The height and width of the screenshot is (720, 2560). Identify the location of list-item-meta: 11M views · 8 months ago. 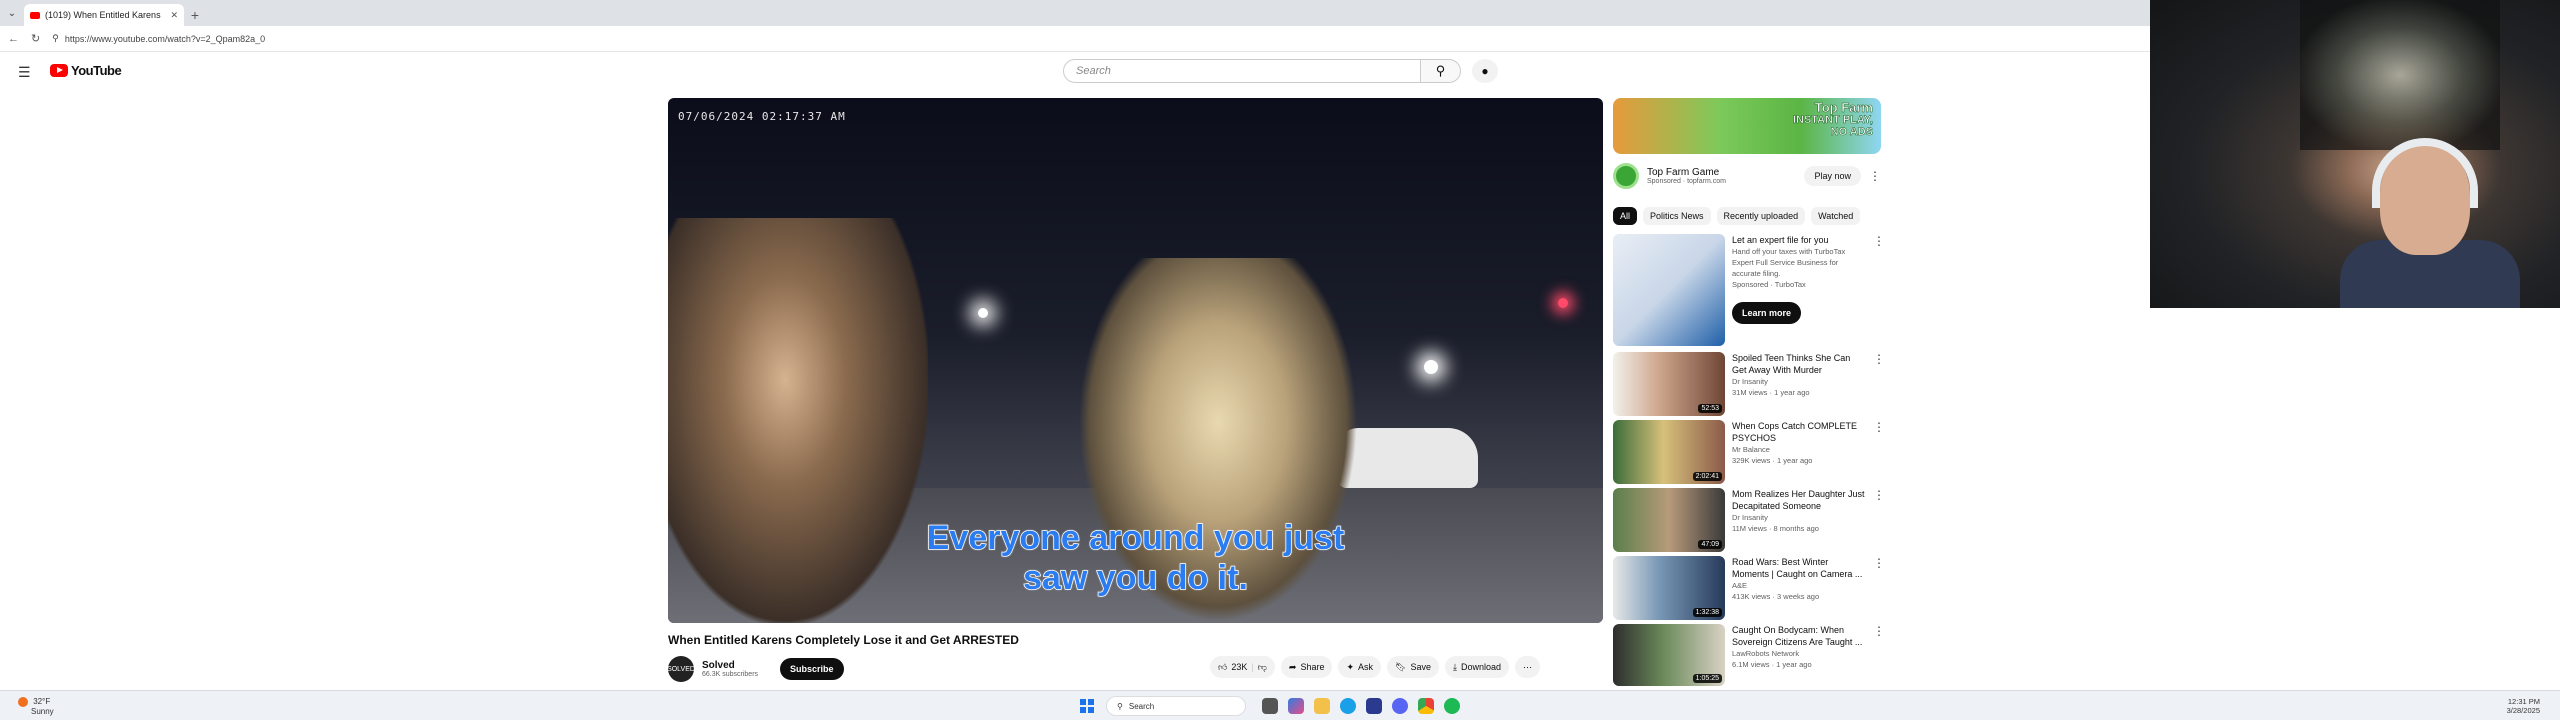
(1775, 528).